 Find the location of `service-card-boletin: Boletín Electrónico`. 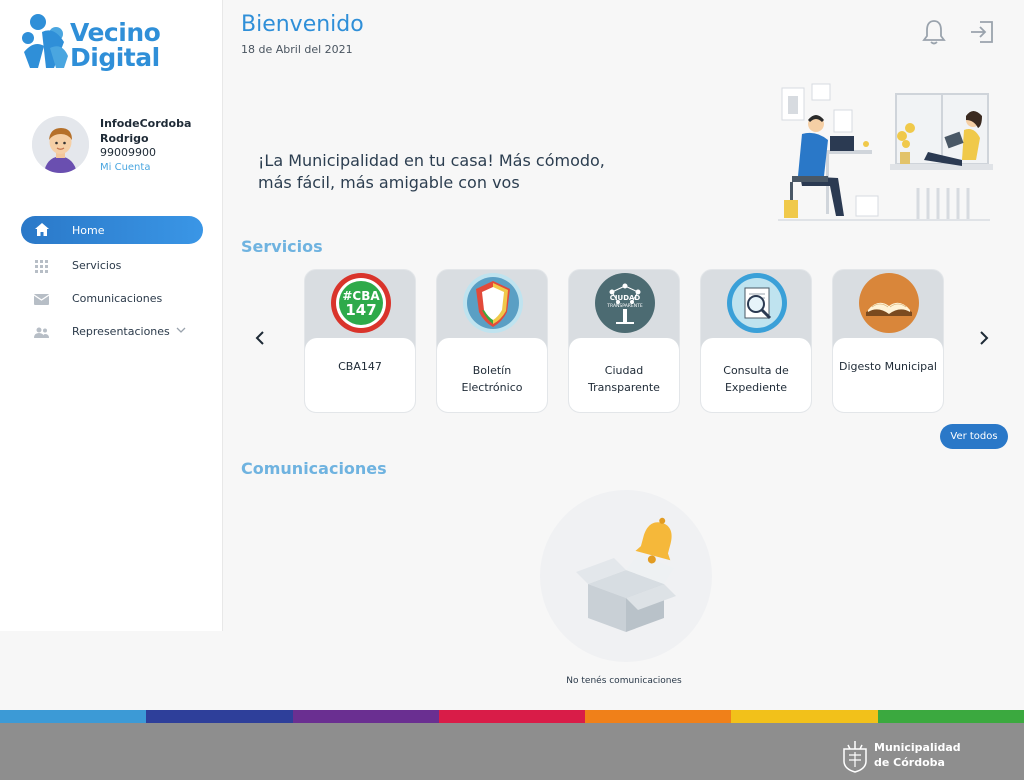

service-card-boletin: Boletín Electrónico is located at coordinates (492, 341).